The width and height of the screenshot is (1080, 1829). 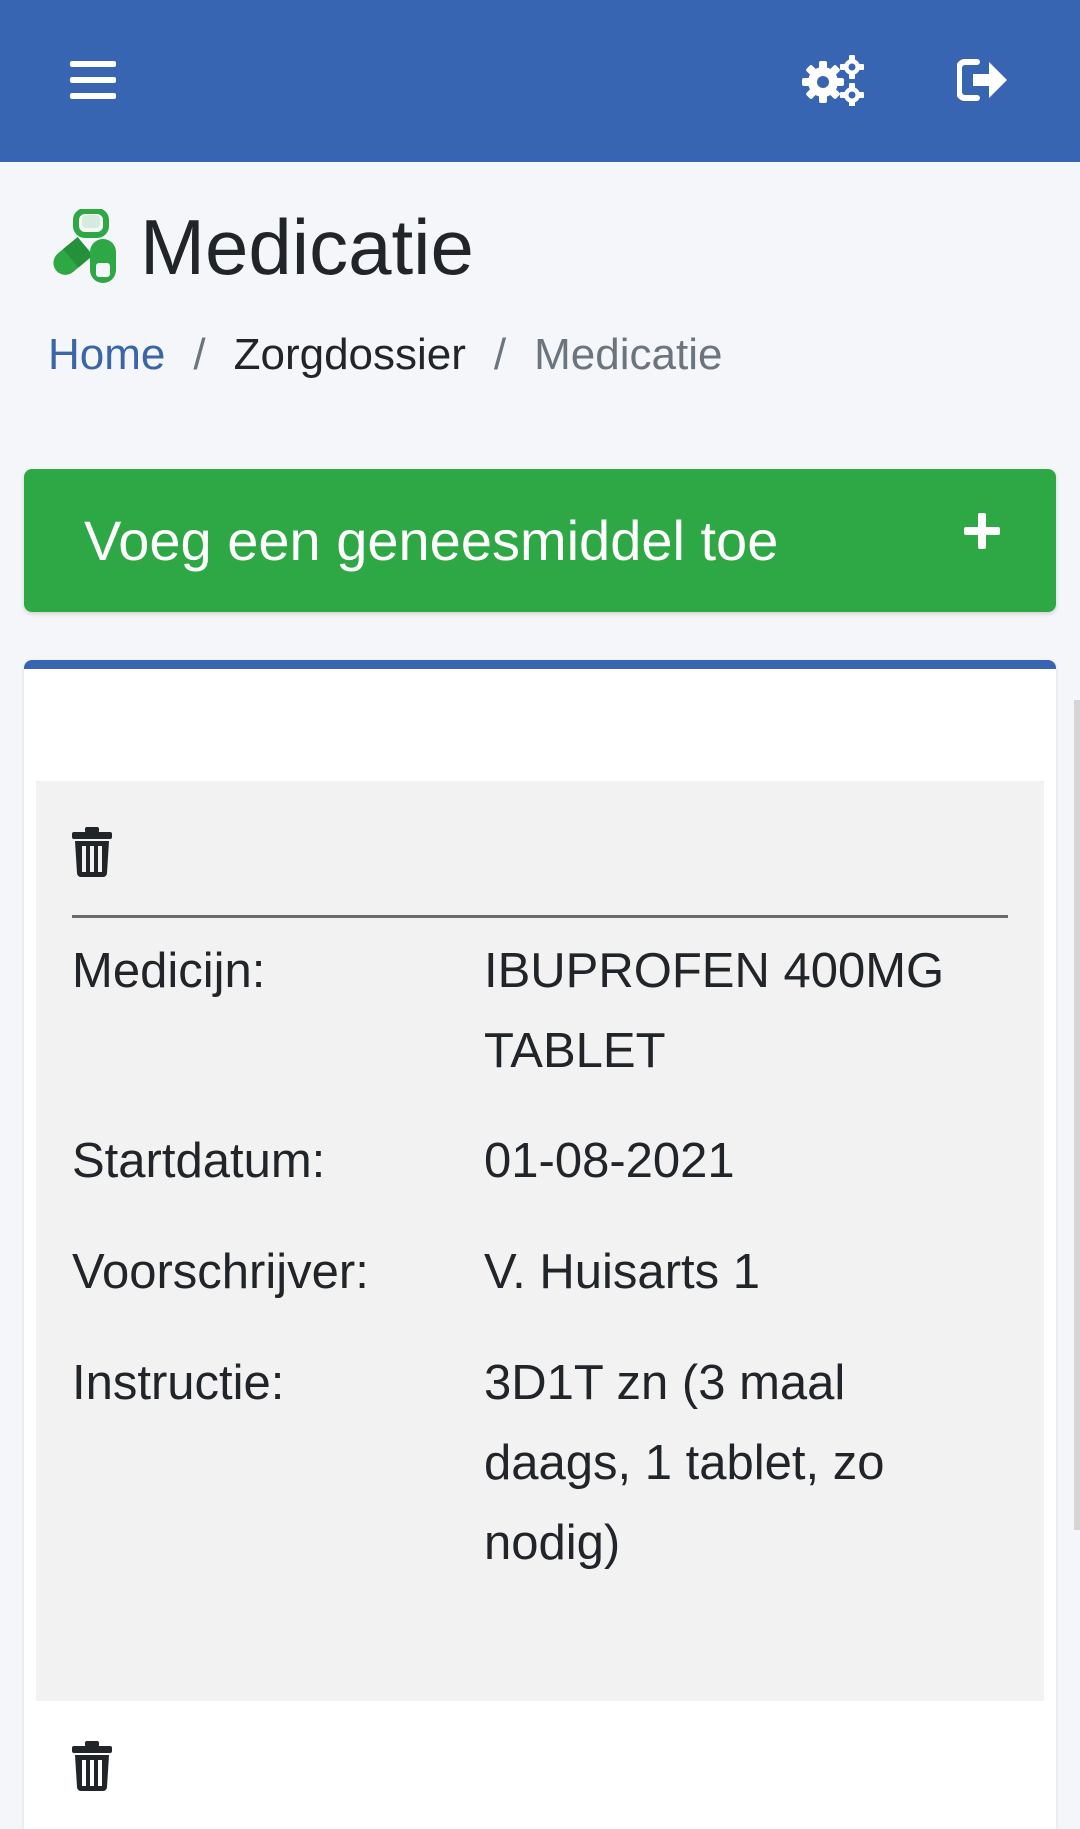 What do you see at coordinates (540, 916) in the screenshot?
I see `entry-divider` at bounding box center [540, 916].